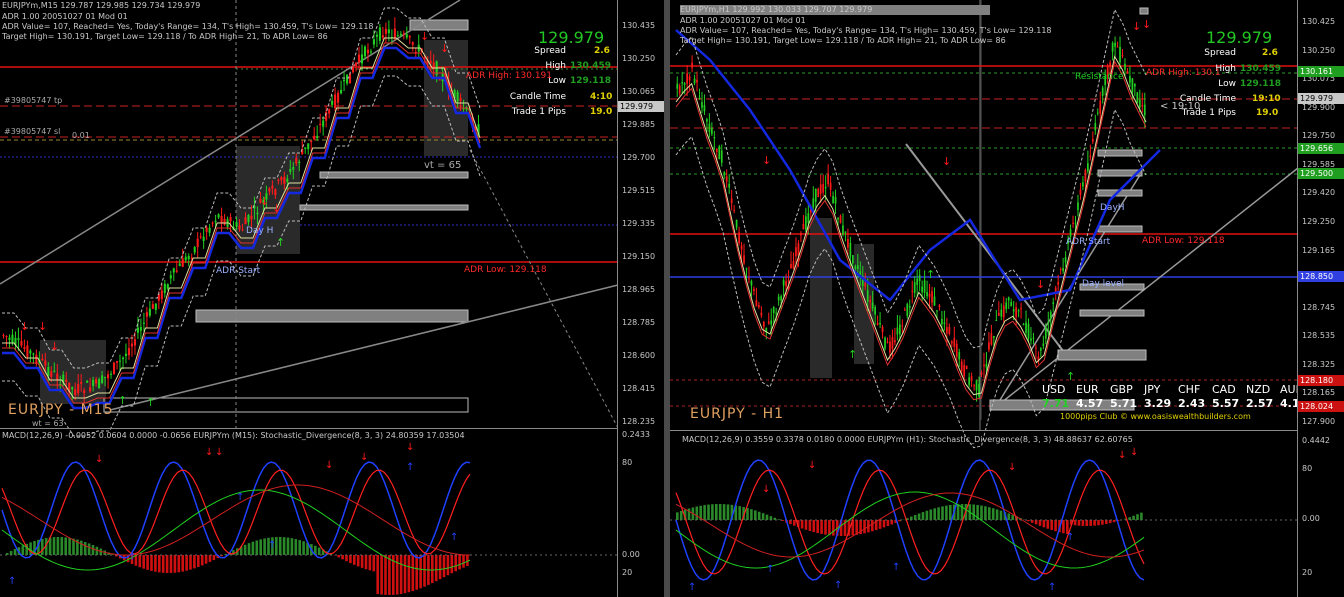 This screenshot has height=597, width=1344. What do you see at coordinates (1158, 403) in the screenshot?
I see `currency-strength-value: 3.29` at bounding box center [1158, 403].